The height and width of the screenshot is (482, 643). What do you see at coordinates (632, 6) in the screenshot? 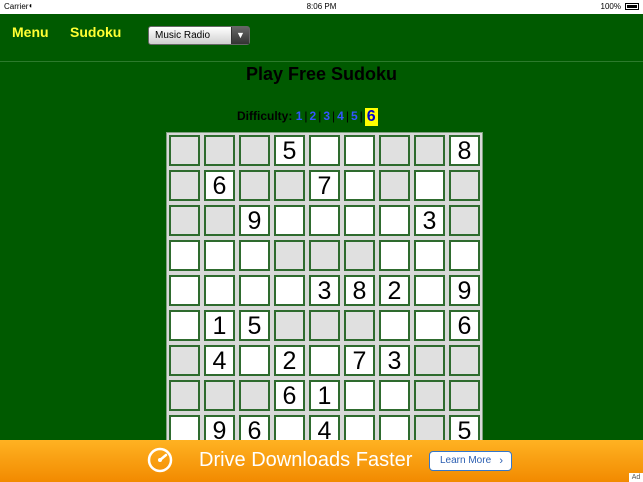
I see `battery-icon` at bounding box center [632, 6].